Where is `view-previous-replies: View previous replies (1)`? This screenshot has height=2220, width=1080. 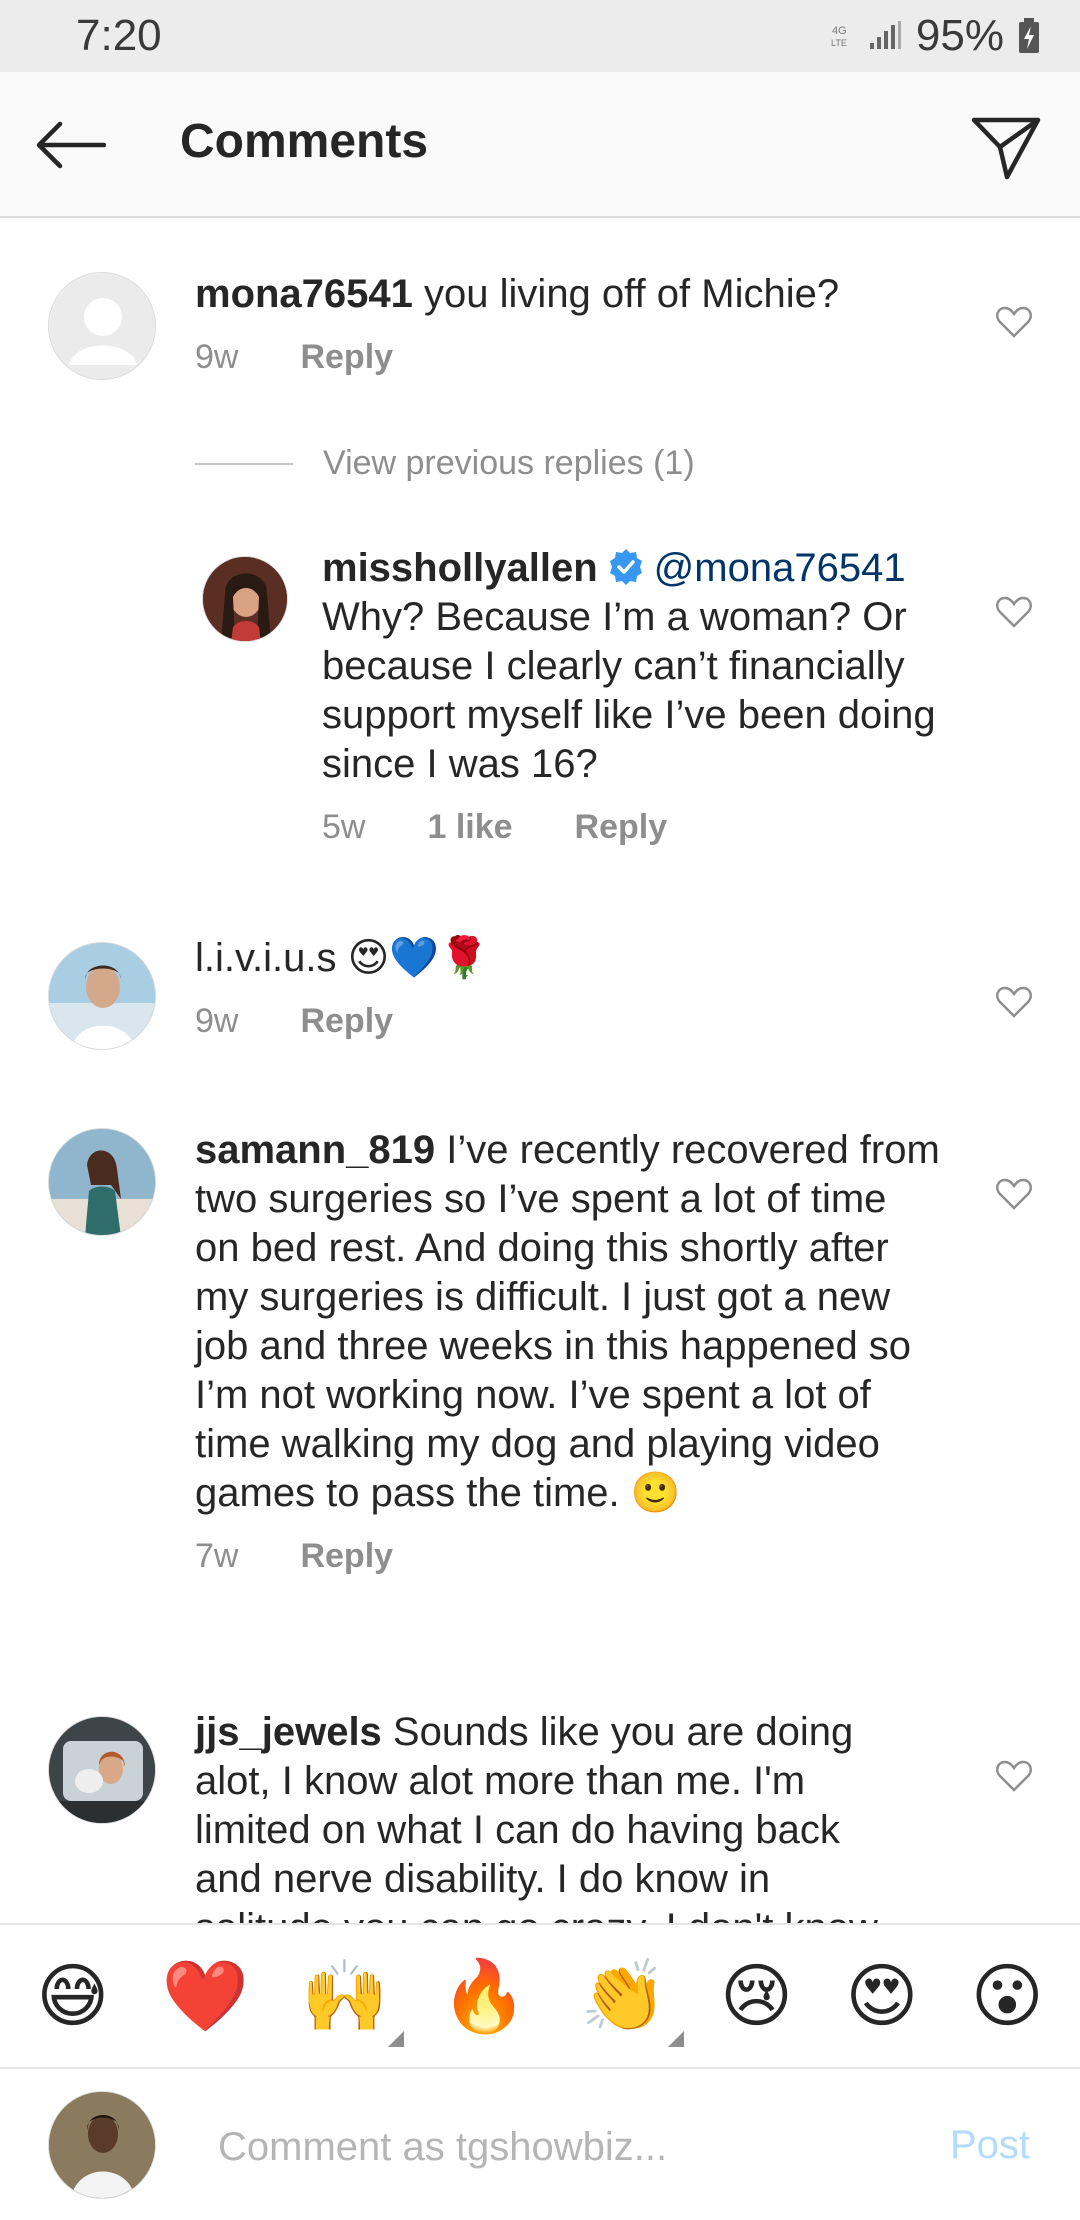 view-previous-replies: View previous replies (1) is located at coordinates (445, 463).